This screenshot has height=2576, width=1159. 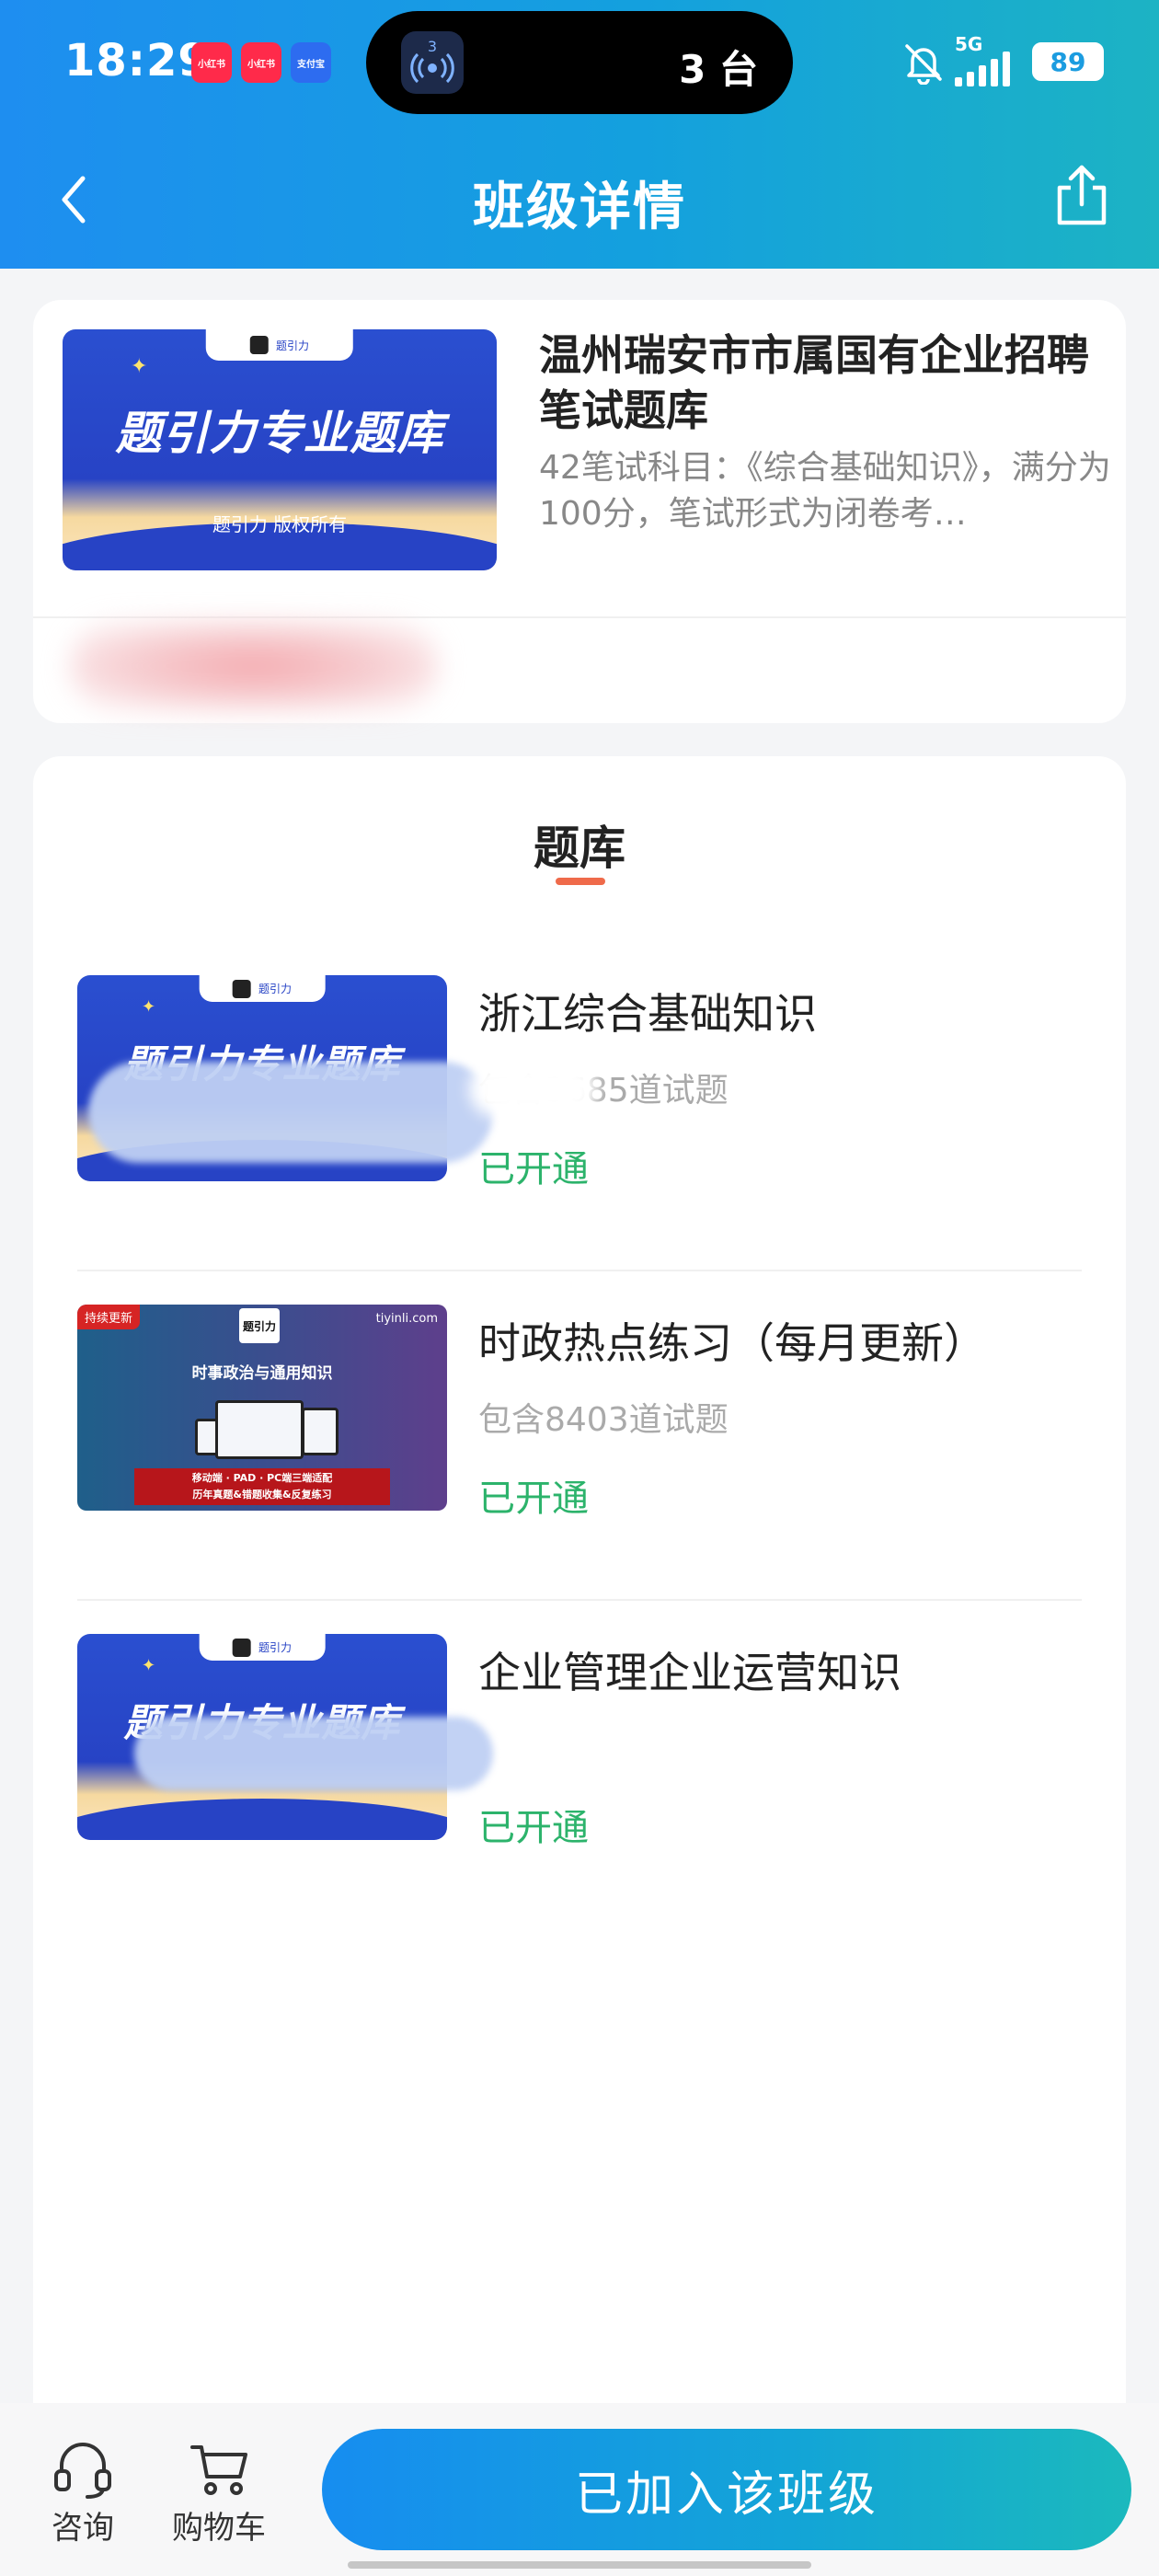 I want to click on bell-muted-icon, so click(x=923, y=64).